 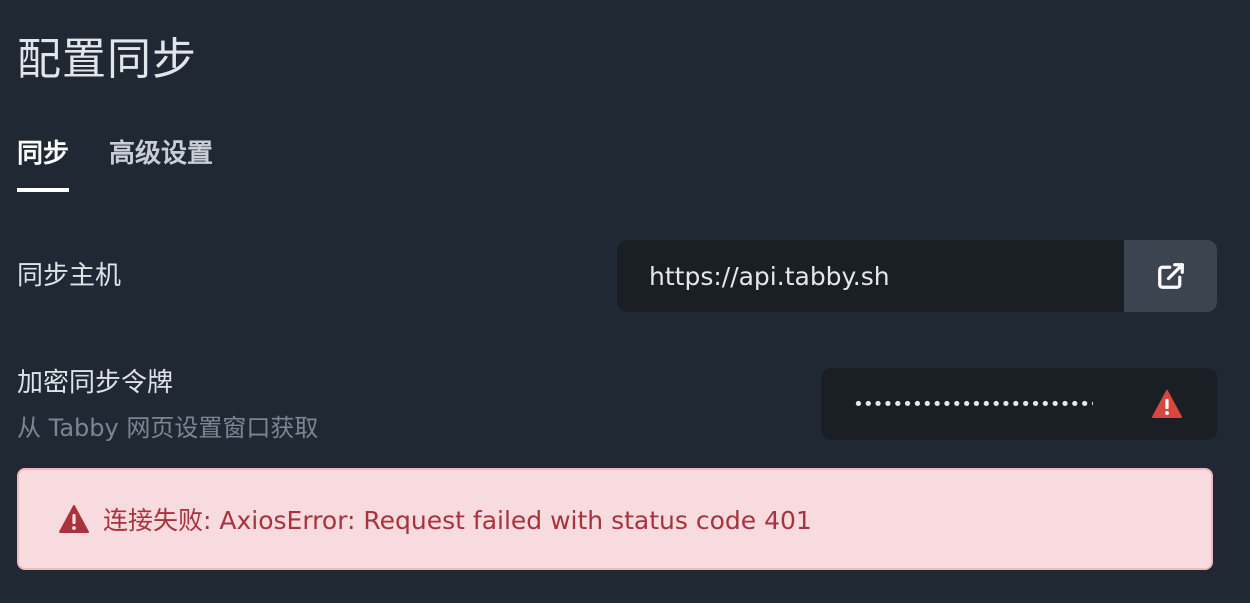 I want to click on sync-host-input, so click(x=870, y=276).